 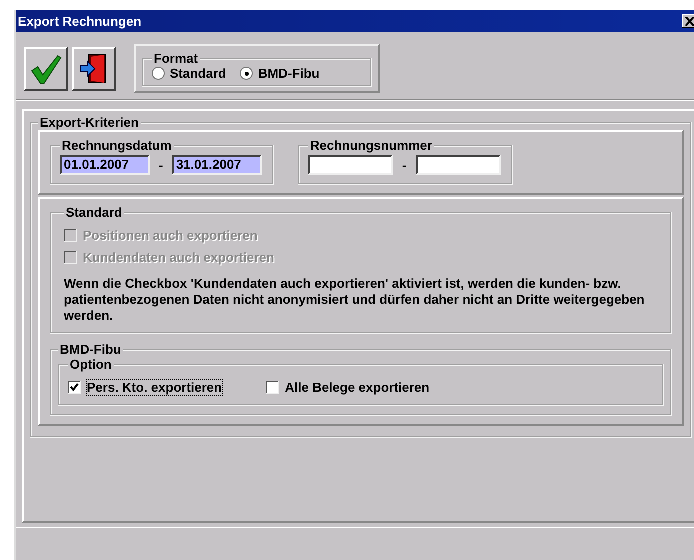 I want to click on number-from-field, so click(x=351, y=165).